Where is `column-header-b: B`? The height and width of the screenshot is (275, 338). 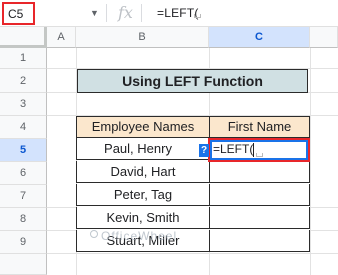 column-header-b: B is located at coordinates (142, 37).